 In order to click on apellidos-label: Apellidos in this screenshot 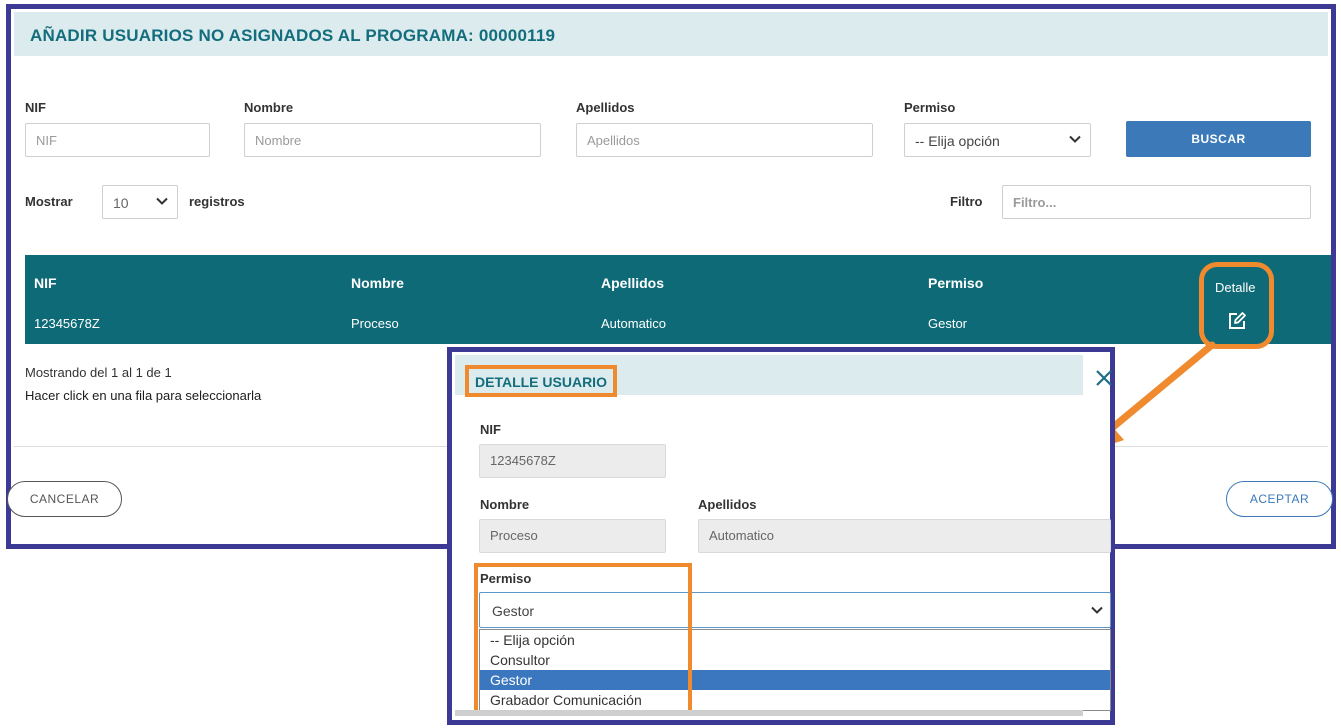, I will do `click(605, 107)`.